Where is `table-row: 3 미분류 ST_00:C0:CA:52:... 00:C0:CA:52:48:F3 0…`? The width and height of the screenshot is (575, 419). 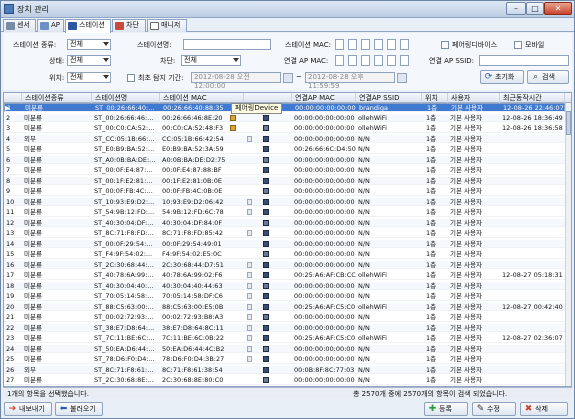
table-row: 3 미분류 ST_00:C0:CA:52:... 00:C0:CA:52:48:F3 0… is located at coordinates (284, 128).